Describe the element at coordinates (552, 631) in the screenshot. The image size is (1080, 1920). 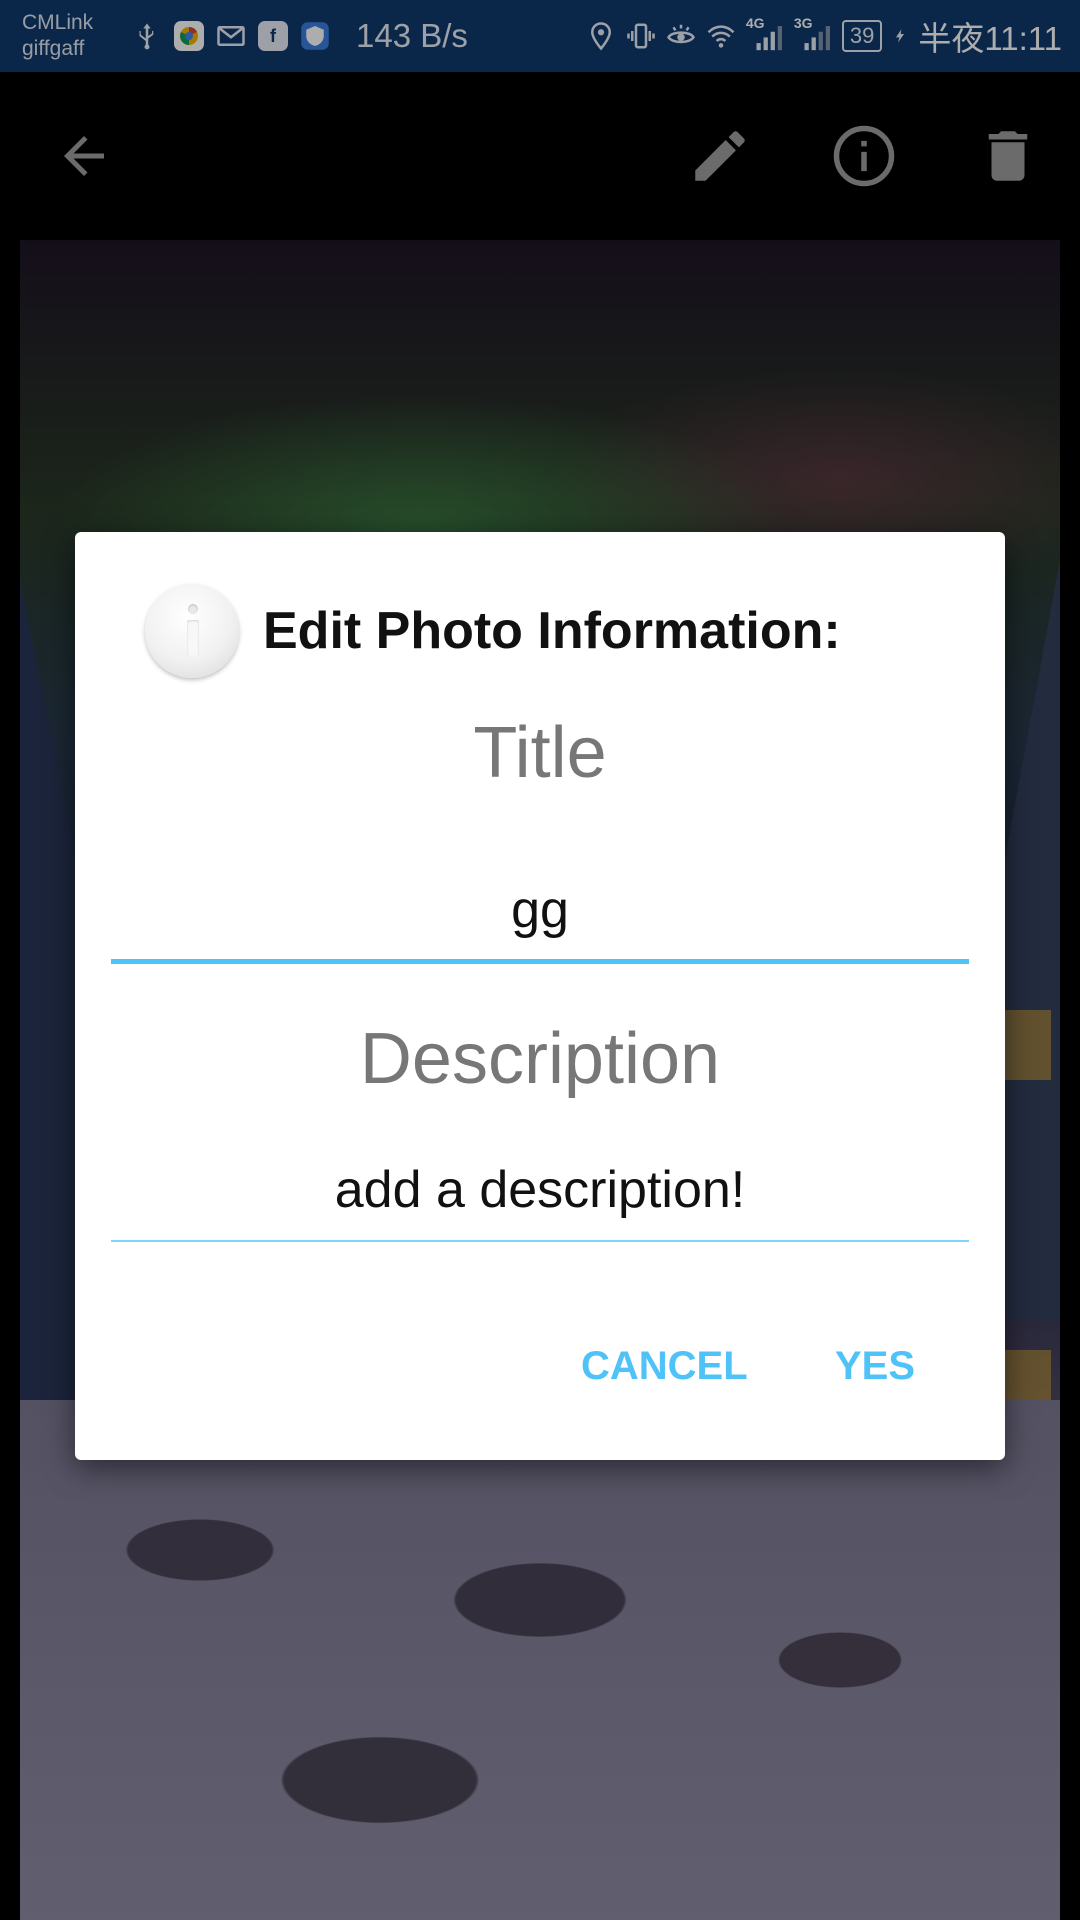
I see `dialog-title: Edit Photo Information:` at that location.